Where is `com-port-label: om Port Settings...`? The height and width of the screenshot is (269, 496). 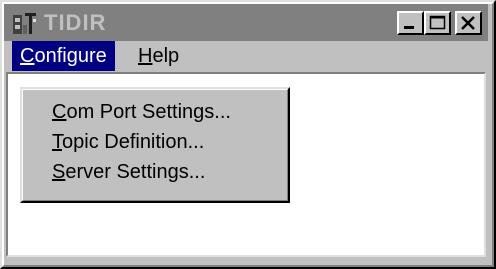 com-port-label: om Port Settings... is located at coordinates (148, 112).